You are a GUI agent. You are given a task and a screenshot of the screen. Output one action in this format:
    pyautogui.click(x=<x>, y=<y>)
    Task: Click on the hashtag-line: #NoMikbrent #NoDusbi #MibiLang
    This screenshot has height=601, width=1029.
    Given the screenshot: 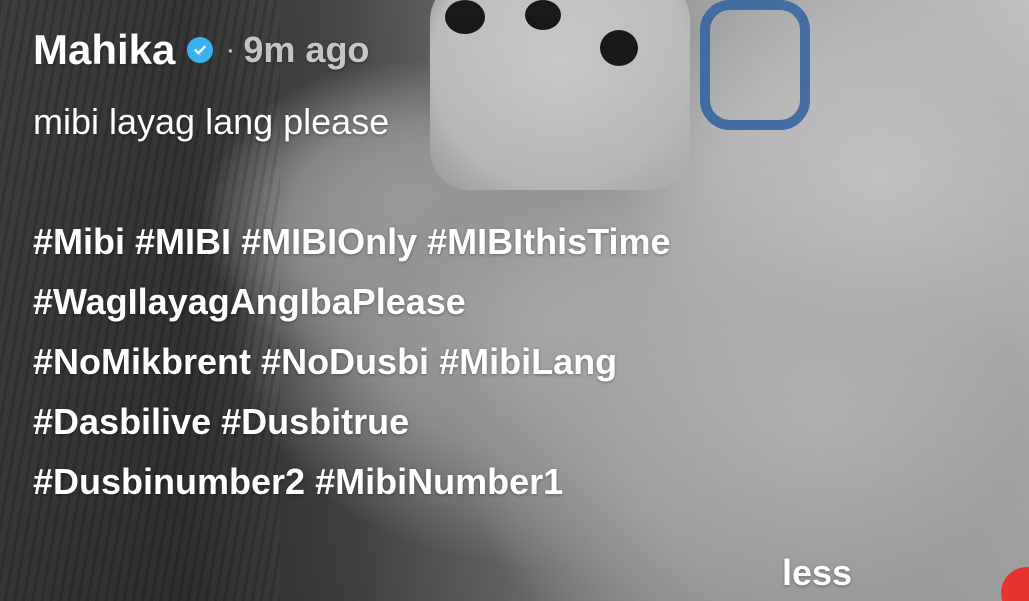 What is the action you would take?
    pyautogui.click(x=483, y=362)
    